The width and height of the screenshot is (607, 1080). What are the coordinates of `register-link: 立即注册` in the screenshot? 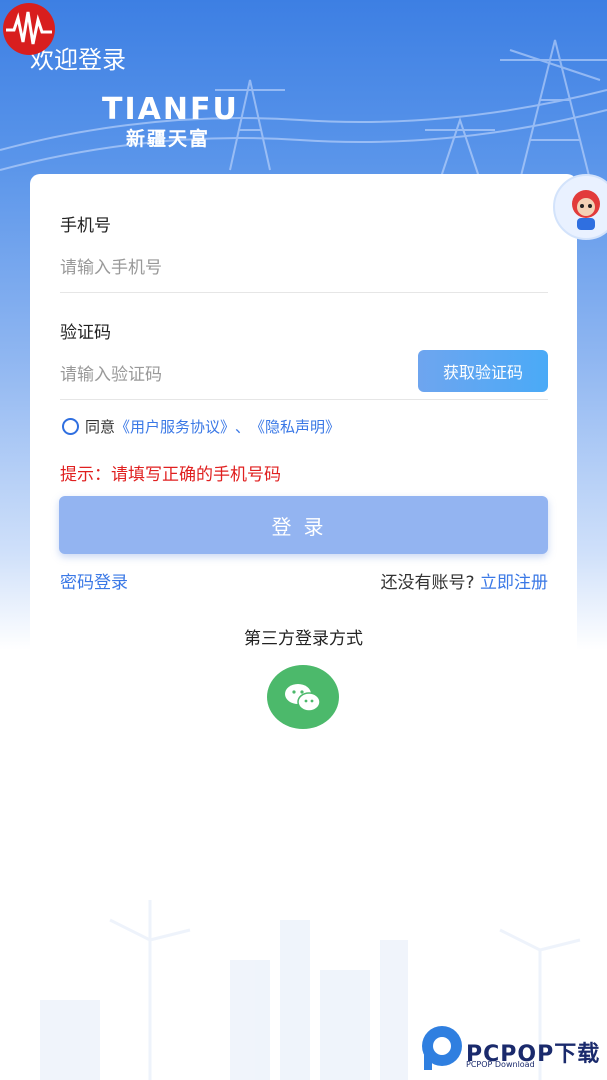 It's located at (514, 583).